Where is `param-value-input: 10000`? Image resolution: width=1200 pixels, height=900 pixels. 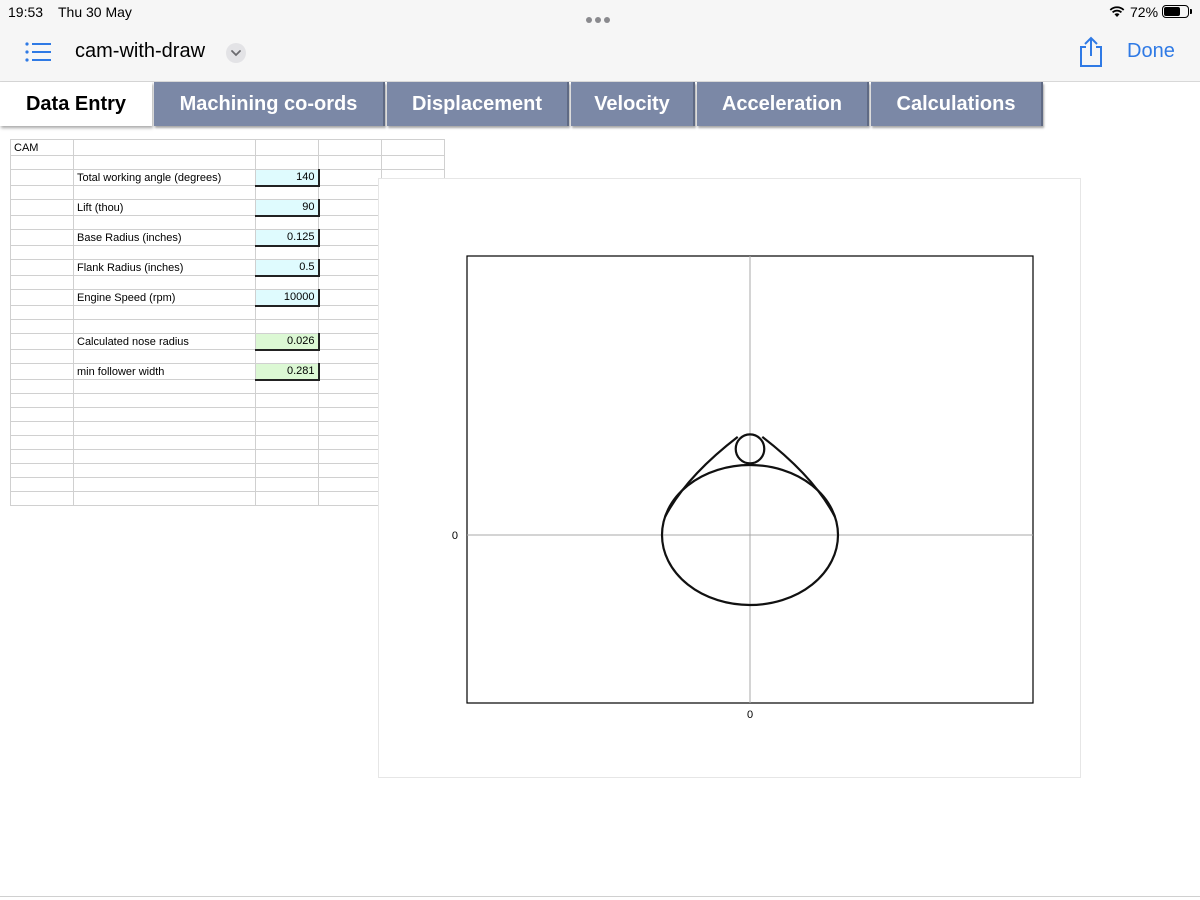 param-value-input: 10000 is located at coordinates (287, 298).